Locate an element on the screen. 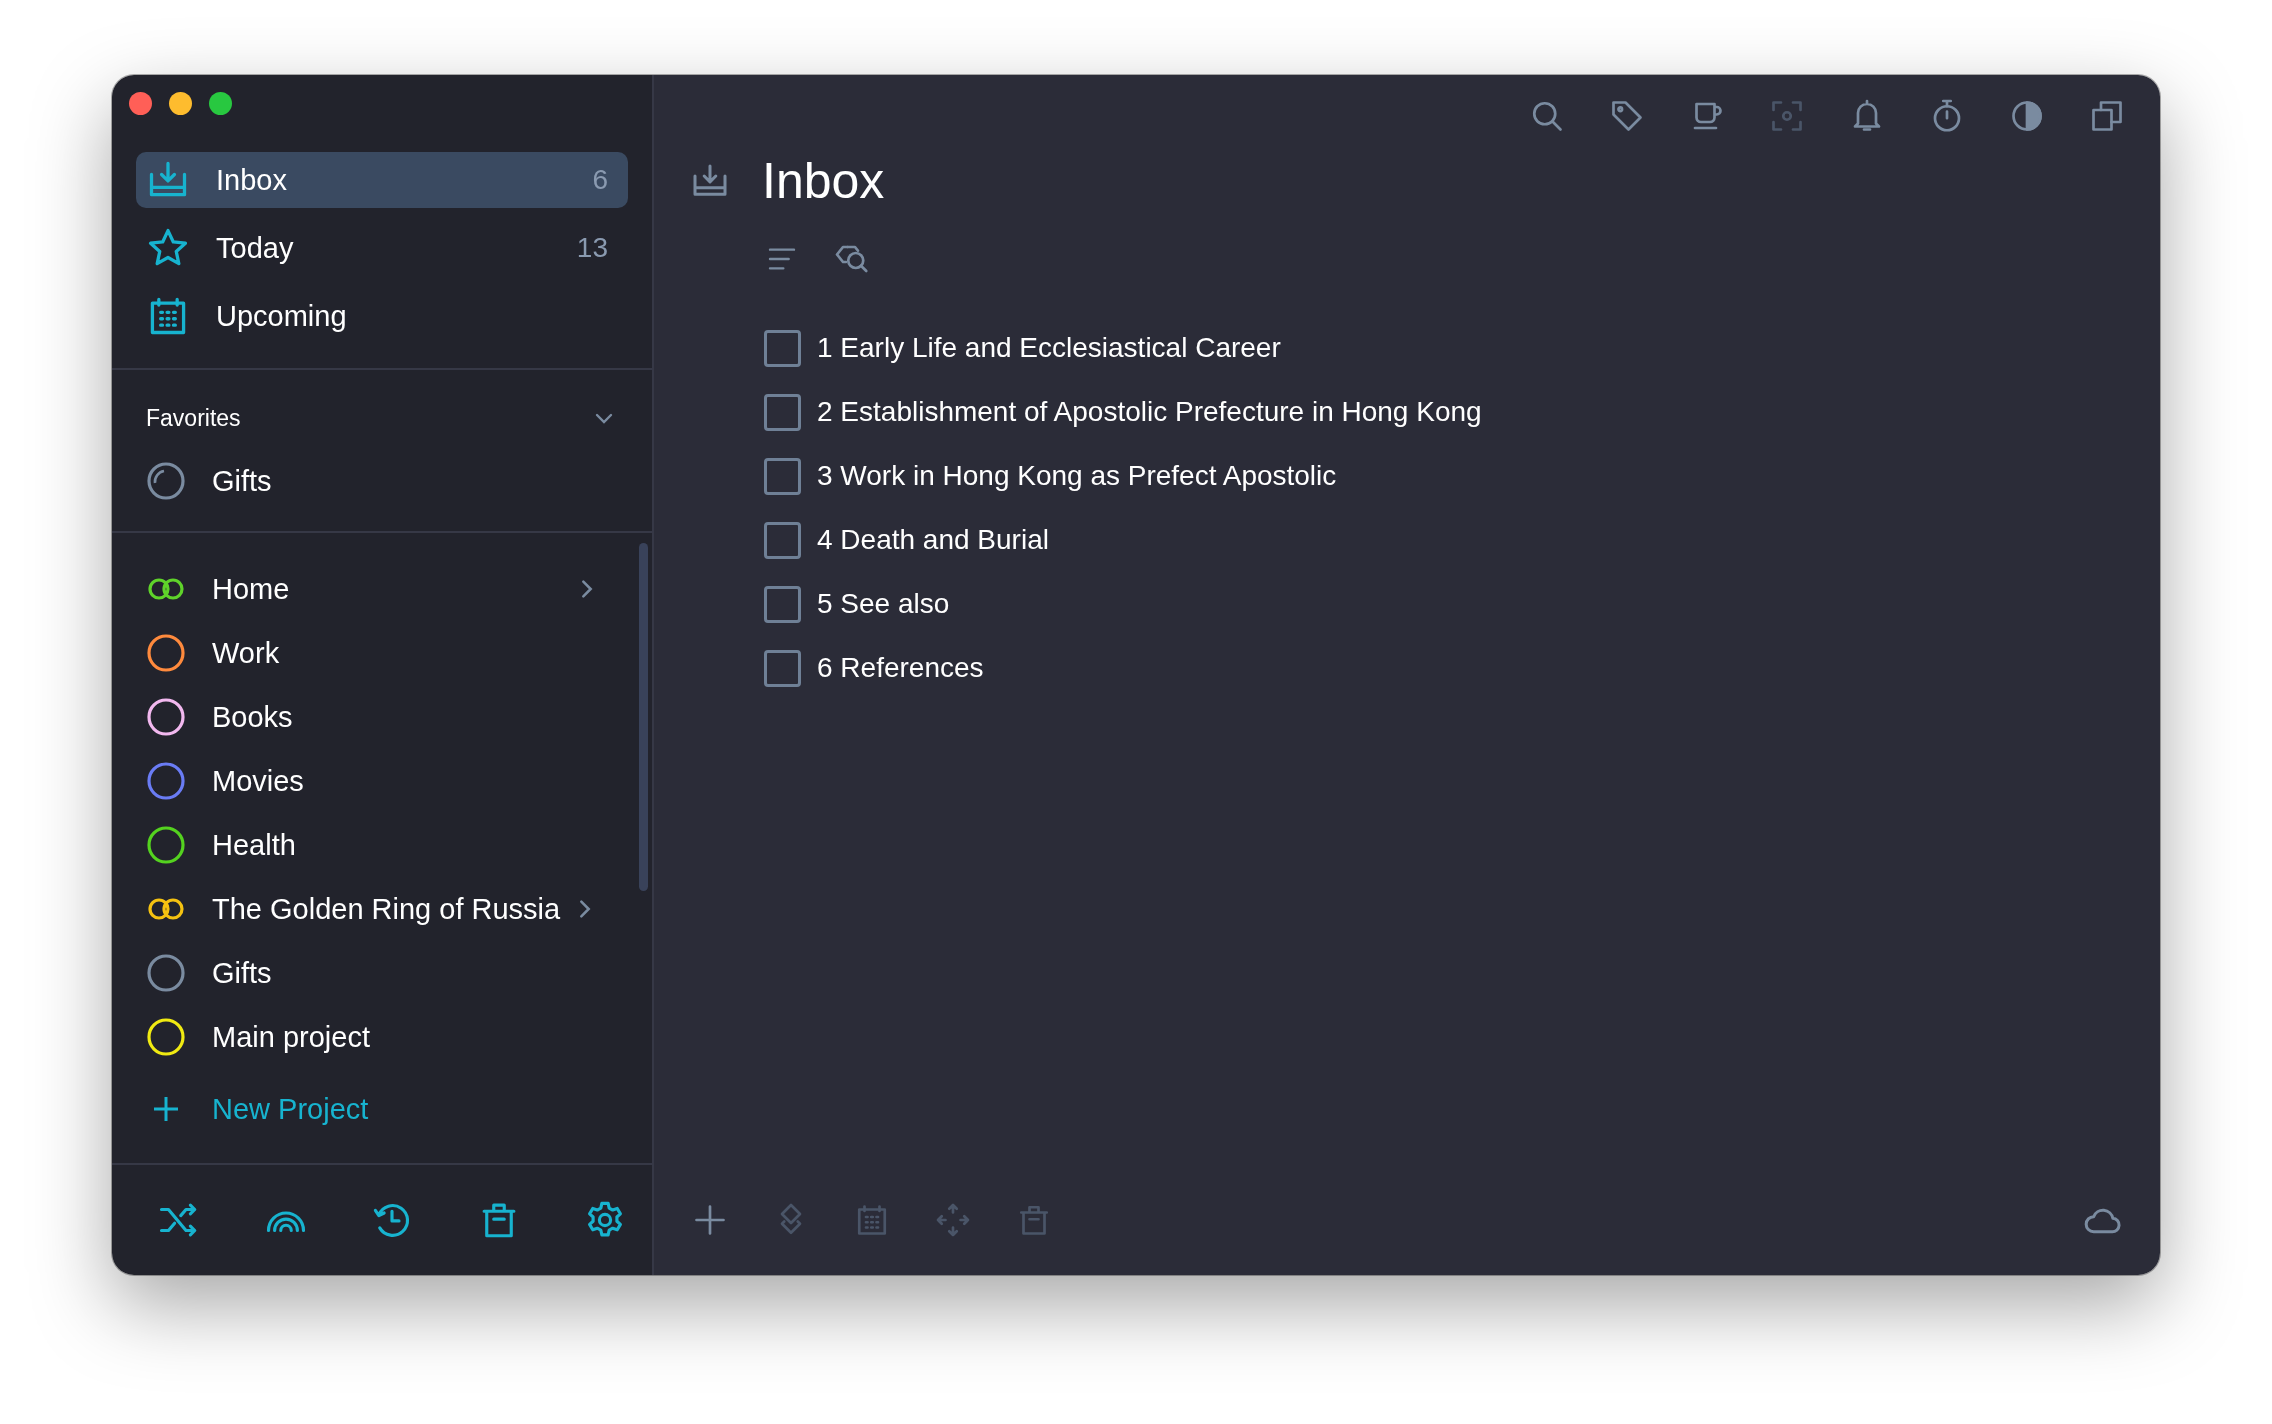 The height and width of the screenshot is (1424, 2272). project-label: Main project is located at coordinates (291, 1037).